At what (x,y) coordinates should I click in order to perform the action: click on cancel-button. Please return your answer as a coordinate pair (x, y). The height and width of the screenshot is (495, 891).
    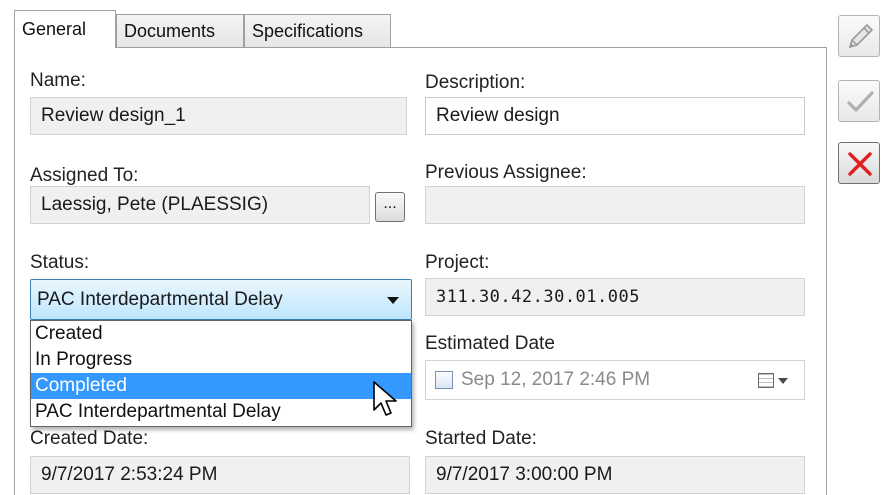
    Looking at the image, I should click on (859, 163).